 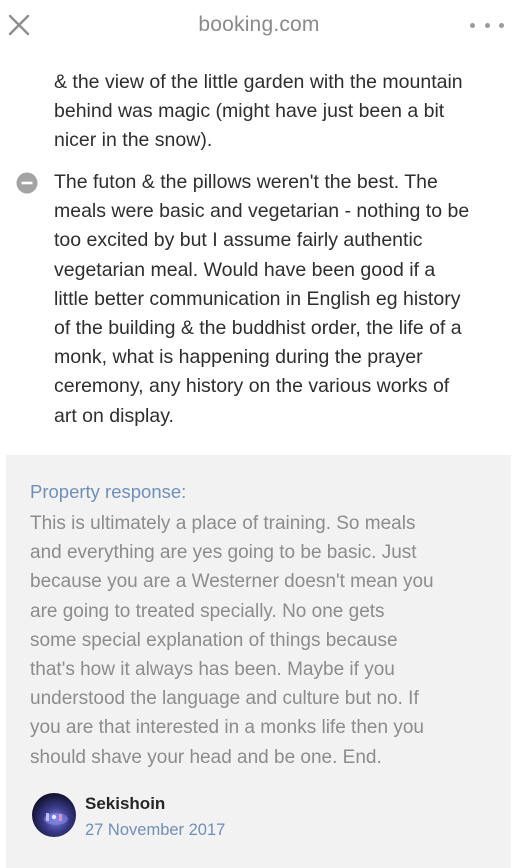 I want to click on more-options-button, so click(x=487, y=25).